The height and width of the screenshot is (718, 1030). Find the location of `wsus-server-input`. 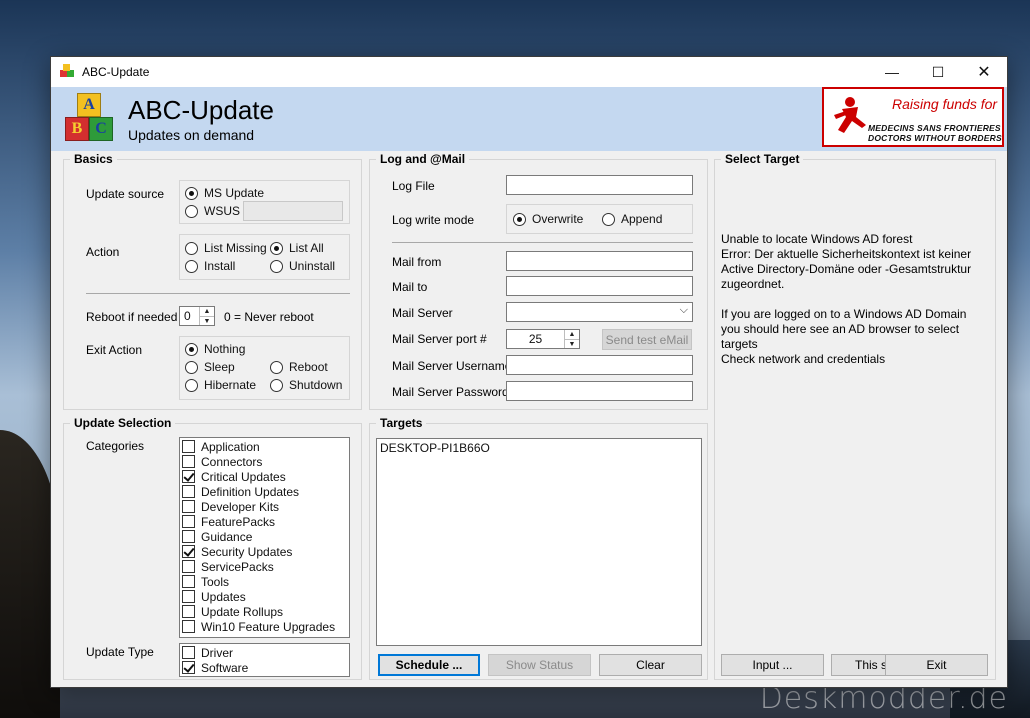

wsus-server-input is located at coordinates (293, 211).